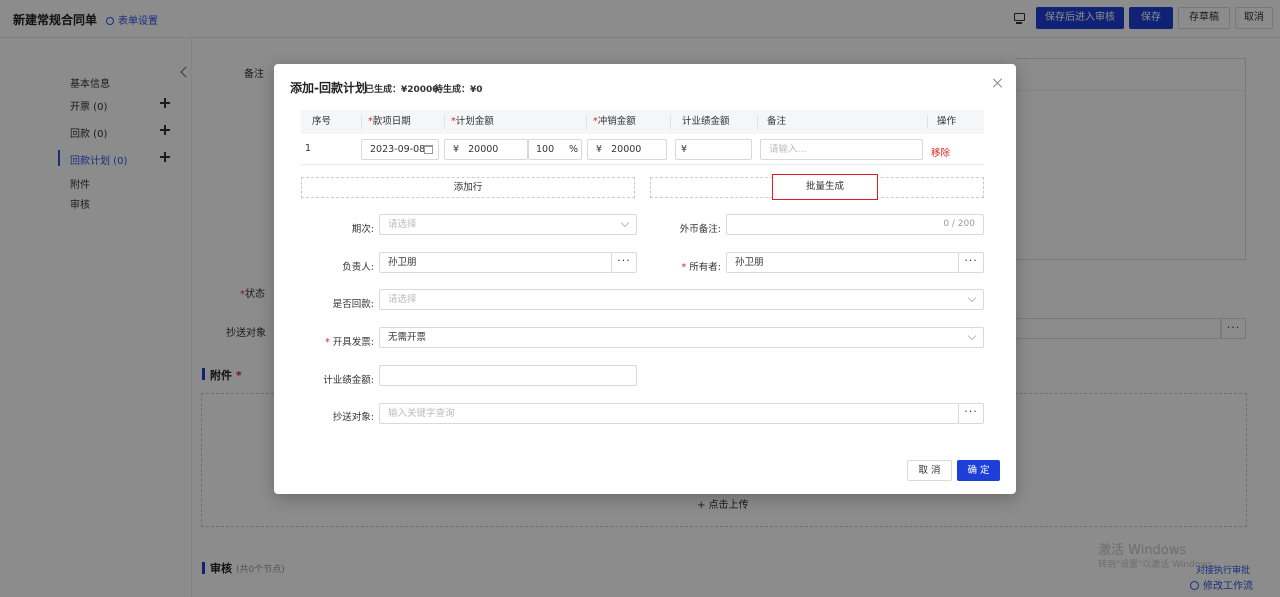  What do you see at coordinates (627, 149) in the screenshot?
I see `offset-amount-input: ¥ 20000` at bounding box center [627, 149].